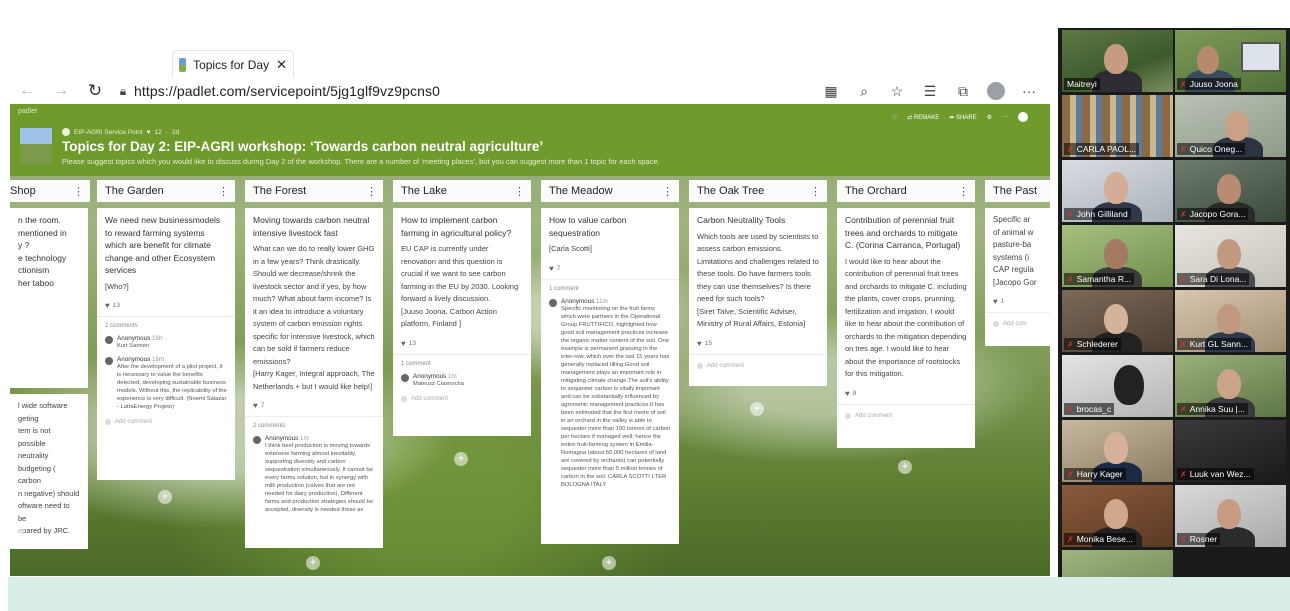 The width and height of the screenshot is (1290, 611). What do you see at coordinates (897, 91) in the screenshot?
I see `favorites-star-icon: ☆` at bounding box center [897, 91].